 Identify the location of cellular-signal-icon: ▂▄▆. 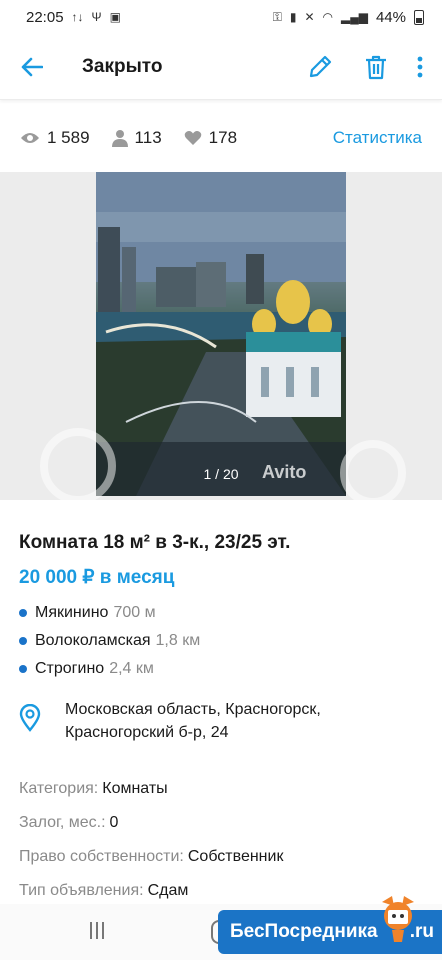
(354, 17).